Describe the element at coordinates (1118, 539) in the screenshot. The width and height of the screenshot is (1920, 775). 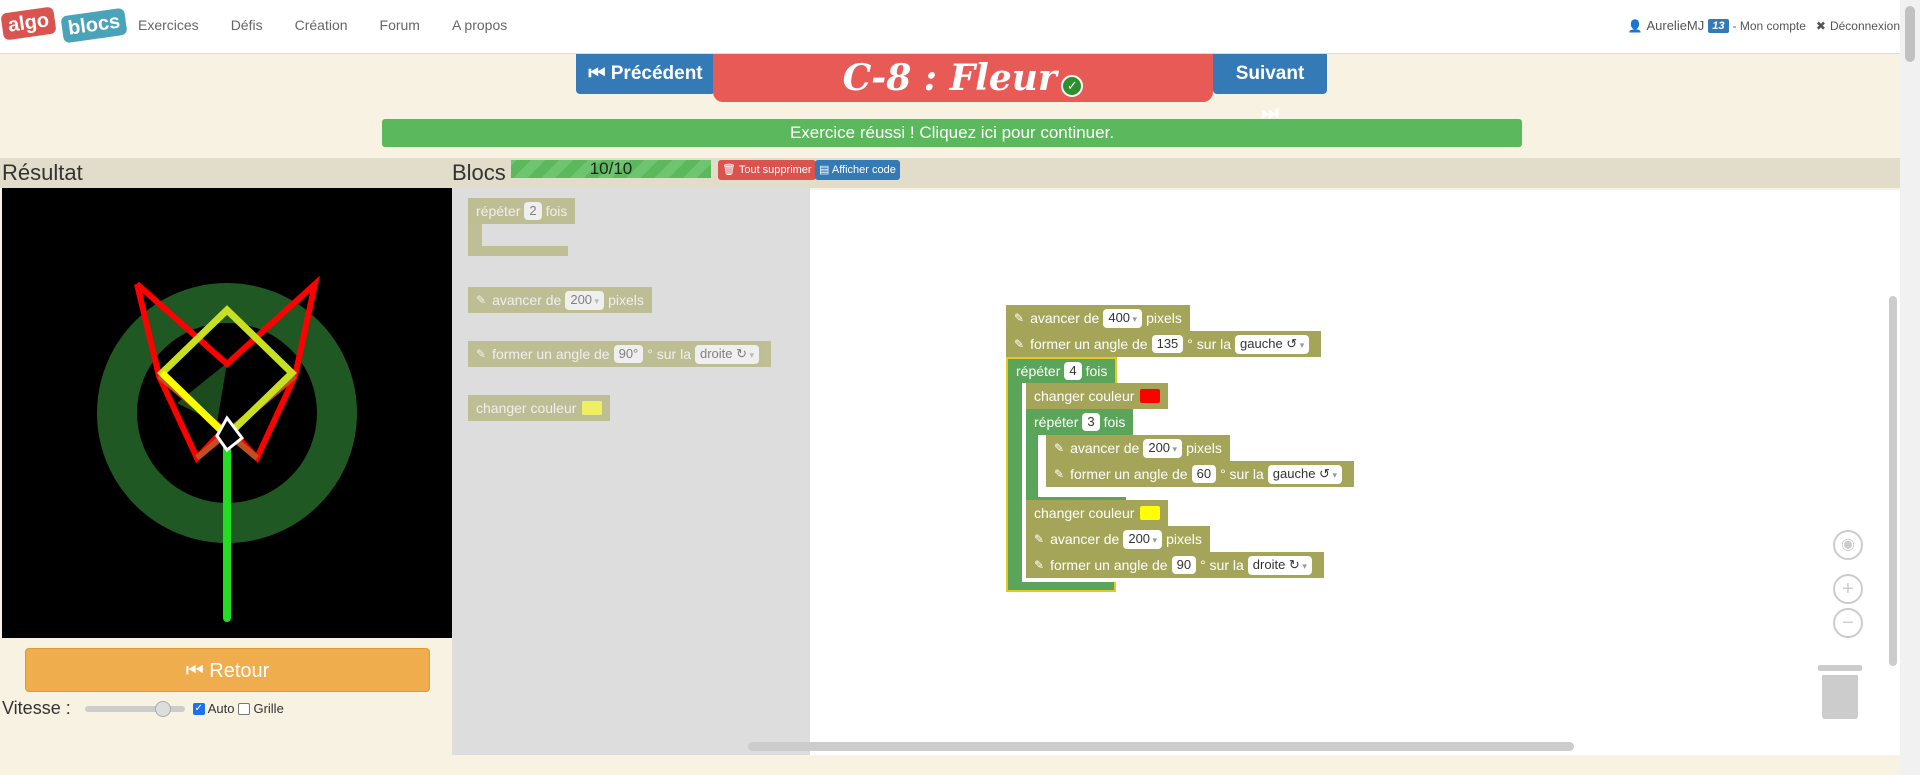
I see `forward-block-3: ✎ avancer de 200 pixels` at that location.